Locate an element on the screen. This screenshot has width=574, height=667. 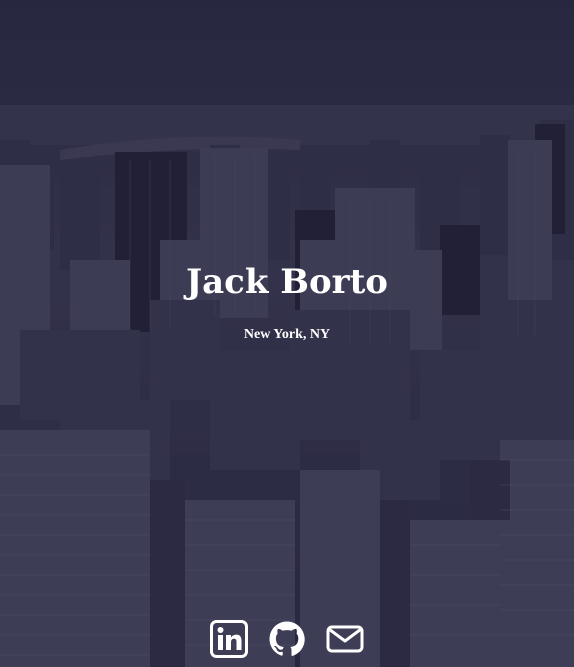
github-link is located at coordinates (287, 639).